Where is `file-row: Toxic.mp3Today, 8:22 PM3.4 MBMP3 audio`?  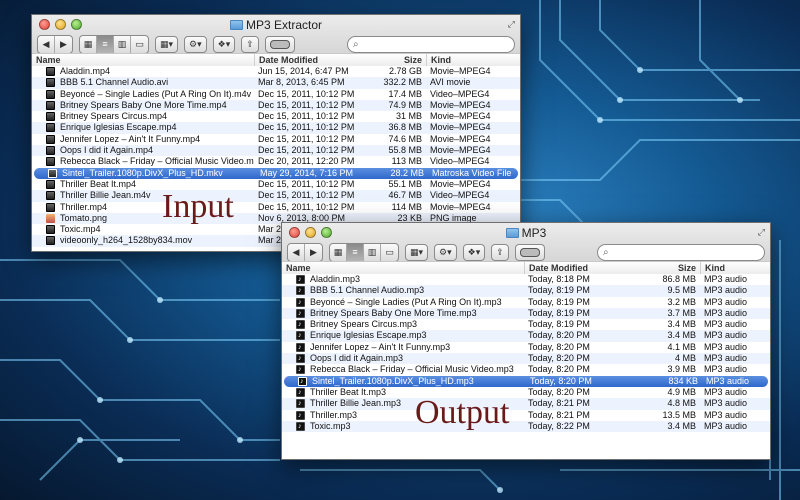
file-row: Toxic.mp3Today, 8:22 PM3.4 MBMP3 audio is located at coordinates (526, 426).